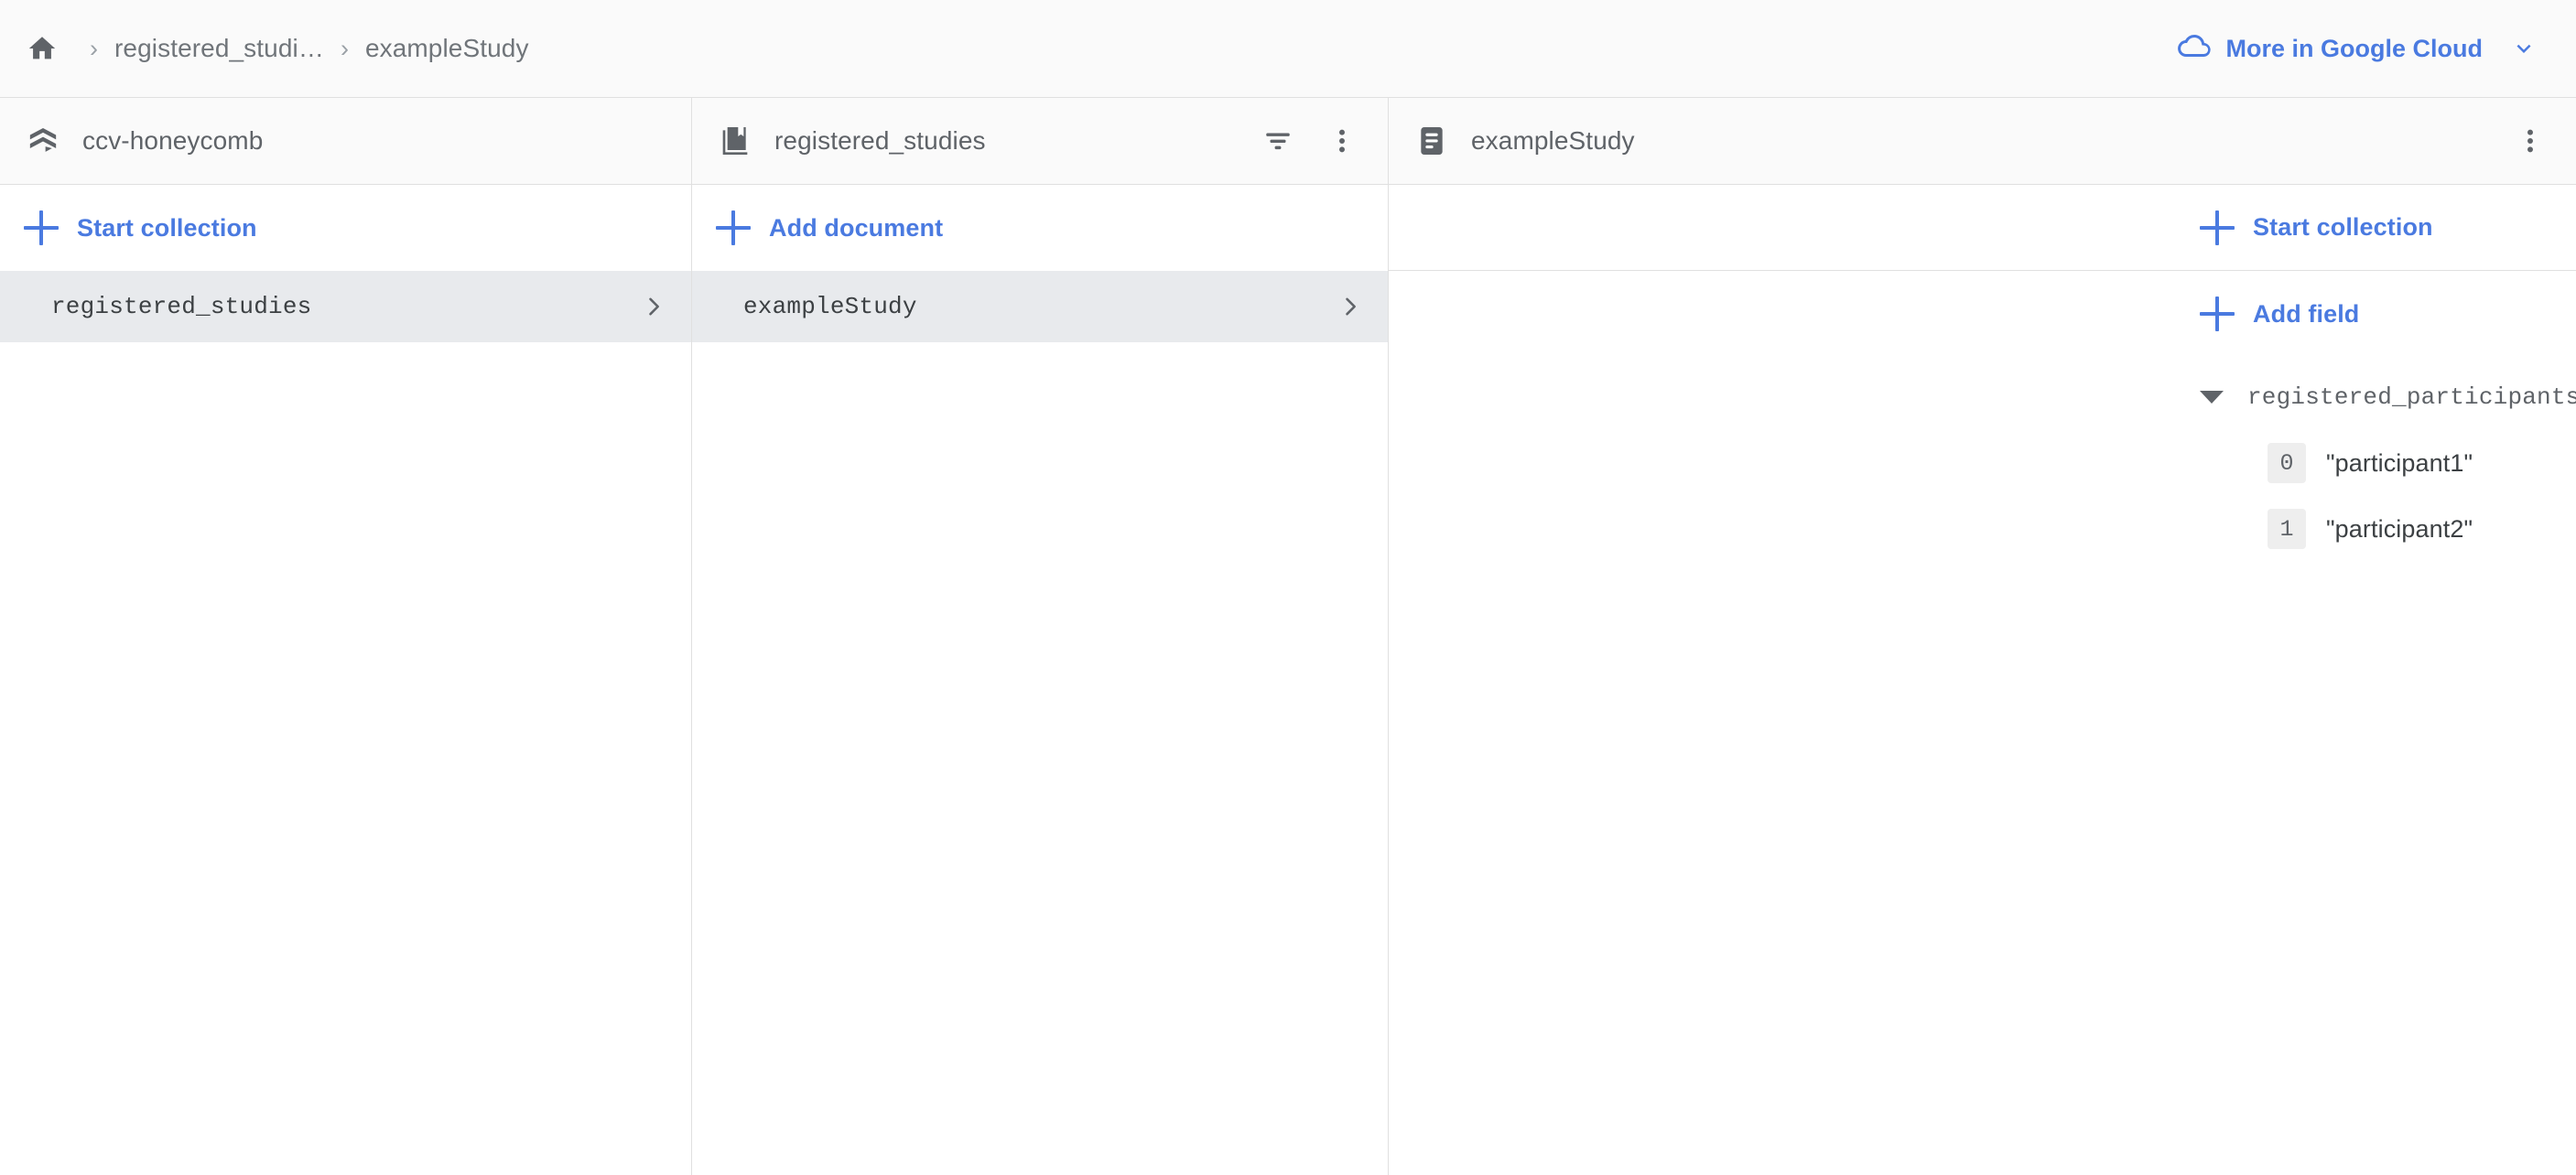 Image resolution: width=2576 pixels, height=1175 pixels. Describe the element at coordinates (1040, 306) in the screenshot. I see `list-item: exampleStudy` at that location.